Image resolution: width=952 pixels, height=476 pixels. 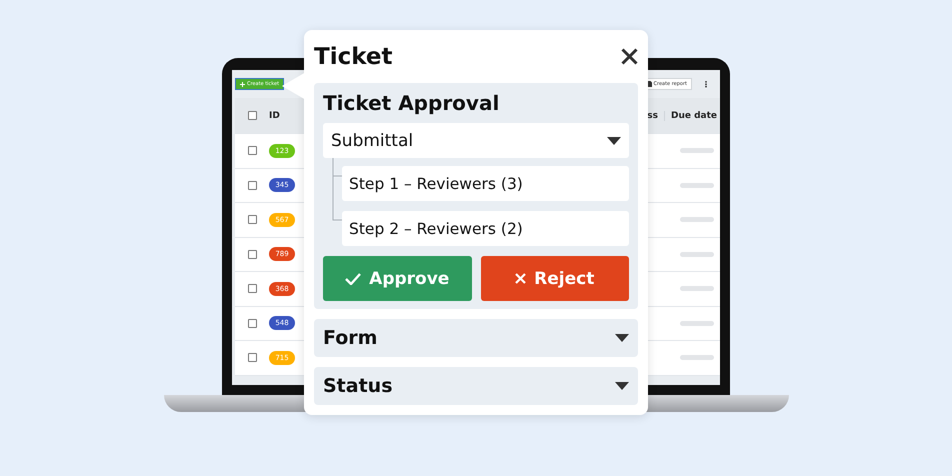 What do you see at coordinates (706, 84) in the screenshot?
I see `more-icon: ⋮` at bounding box center [706, 84].